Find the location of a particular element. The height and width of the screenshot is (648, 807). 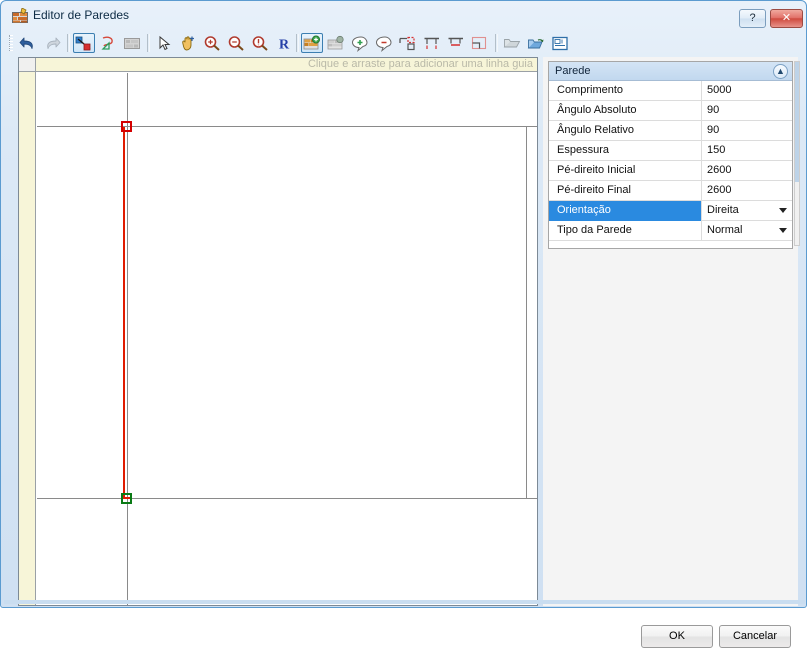

property-row: Tipo da Parede Normal is located at coordinates (670, 231).